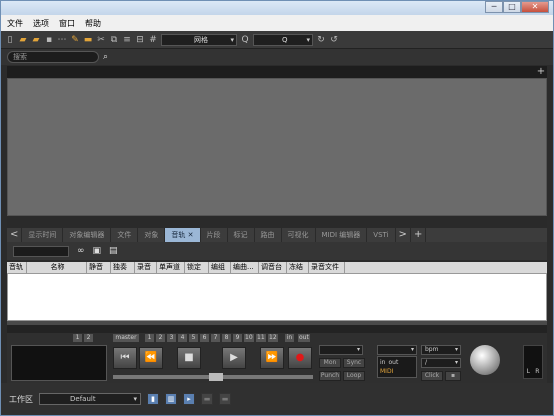  Describe the element at coordinates (215, 338) in the screenshot. I see `transport-num: 7` at that location.